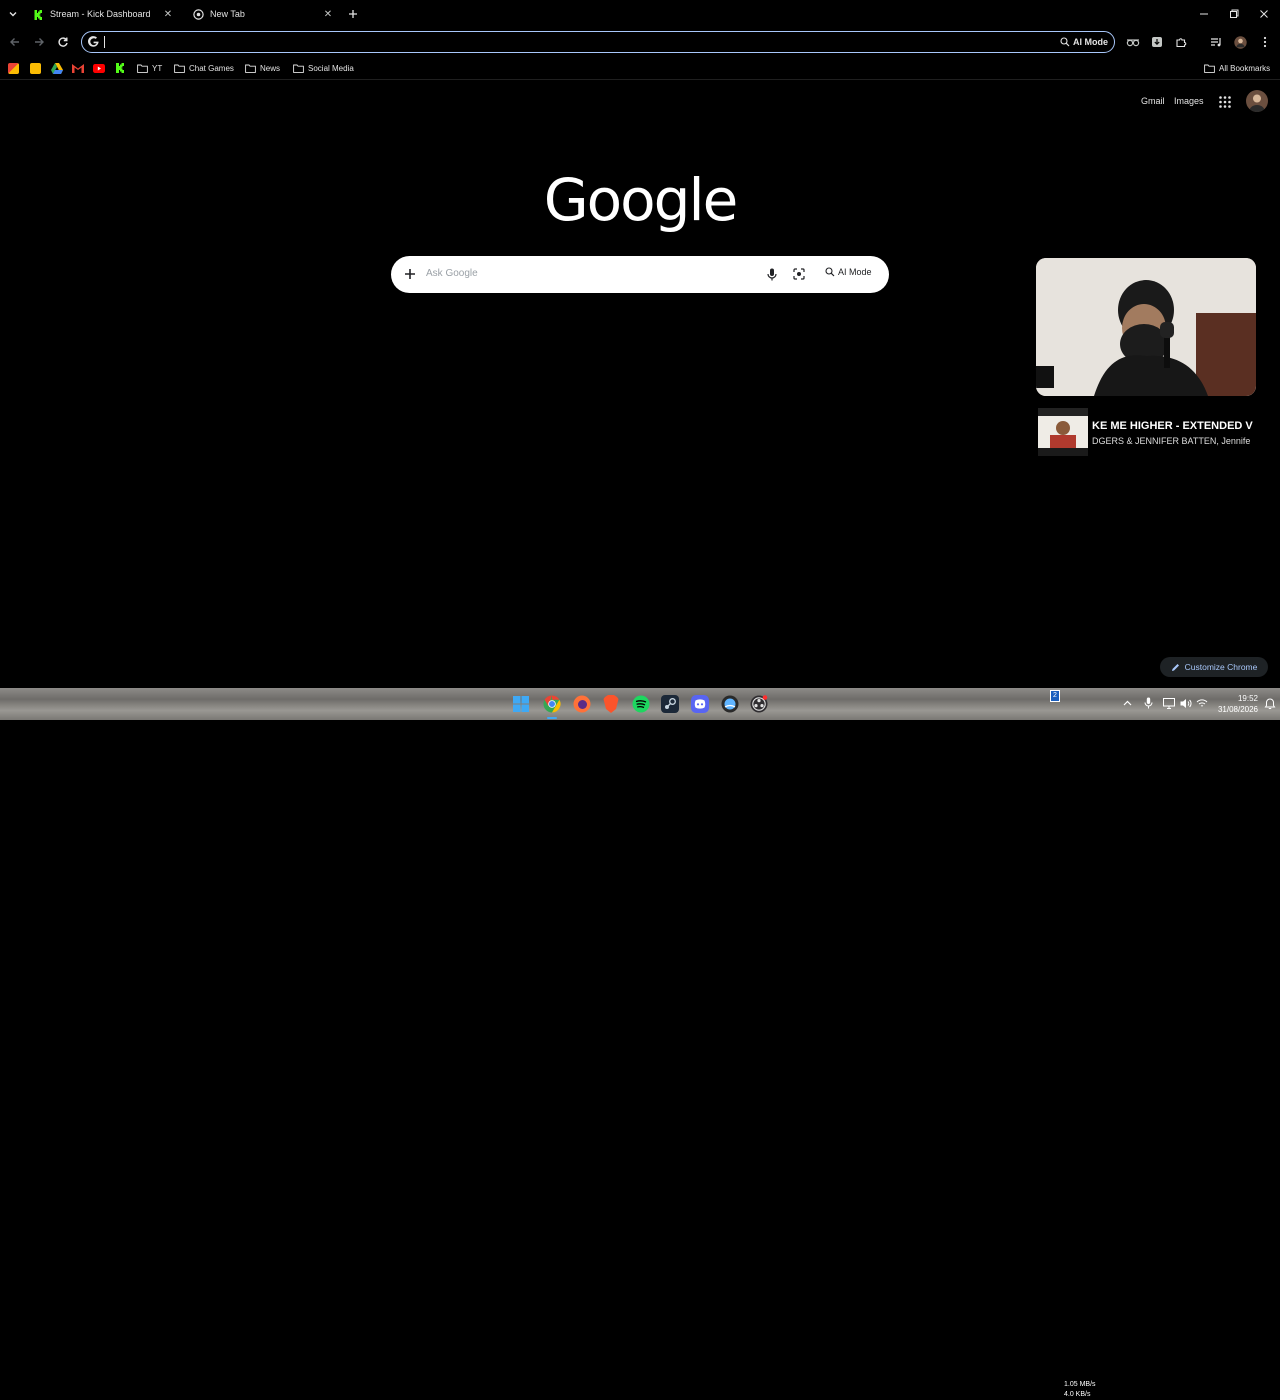 This screenshot has width=1280, height=1400. I want to click on taskbar-spotify, so click(641, 704).